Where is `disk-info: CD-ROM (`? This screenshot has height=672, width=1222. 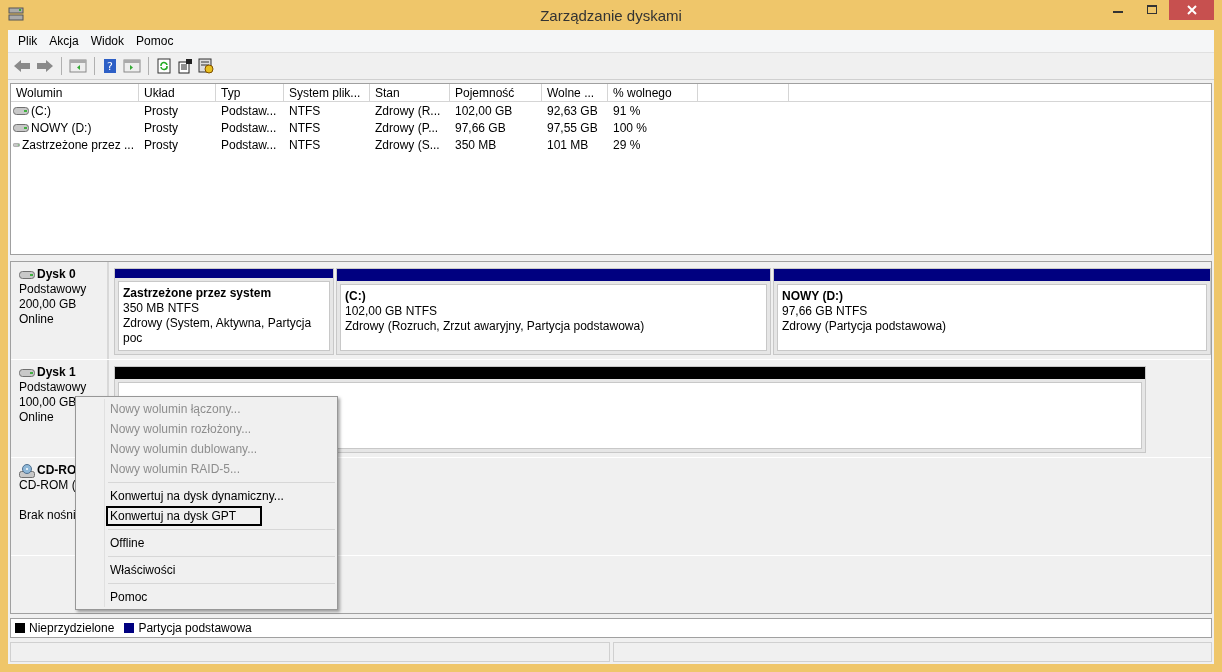 disk-info: CD-ROM ( is located at coordinates (48, 485).